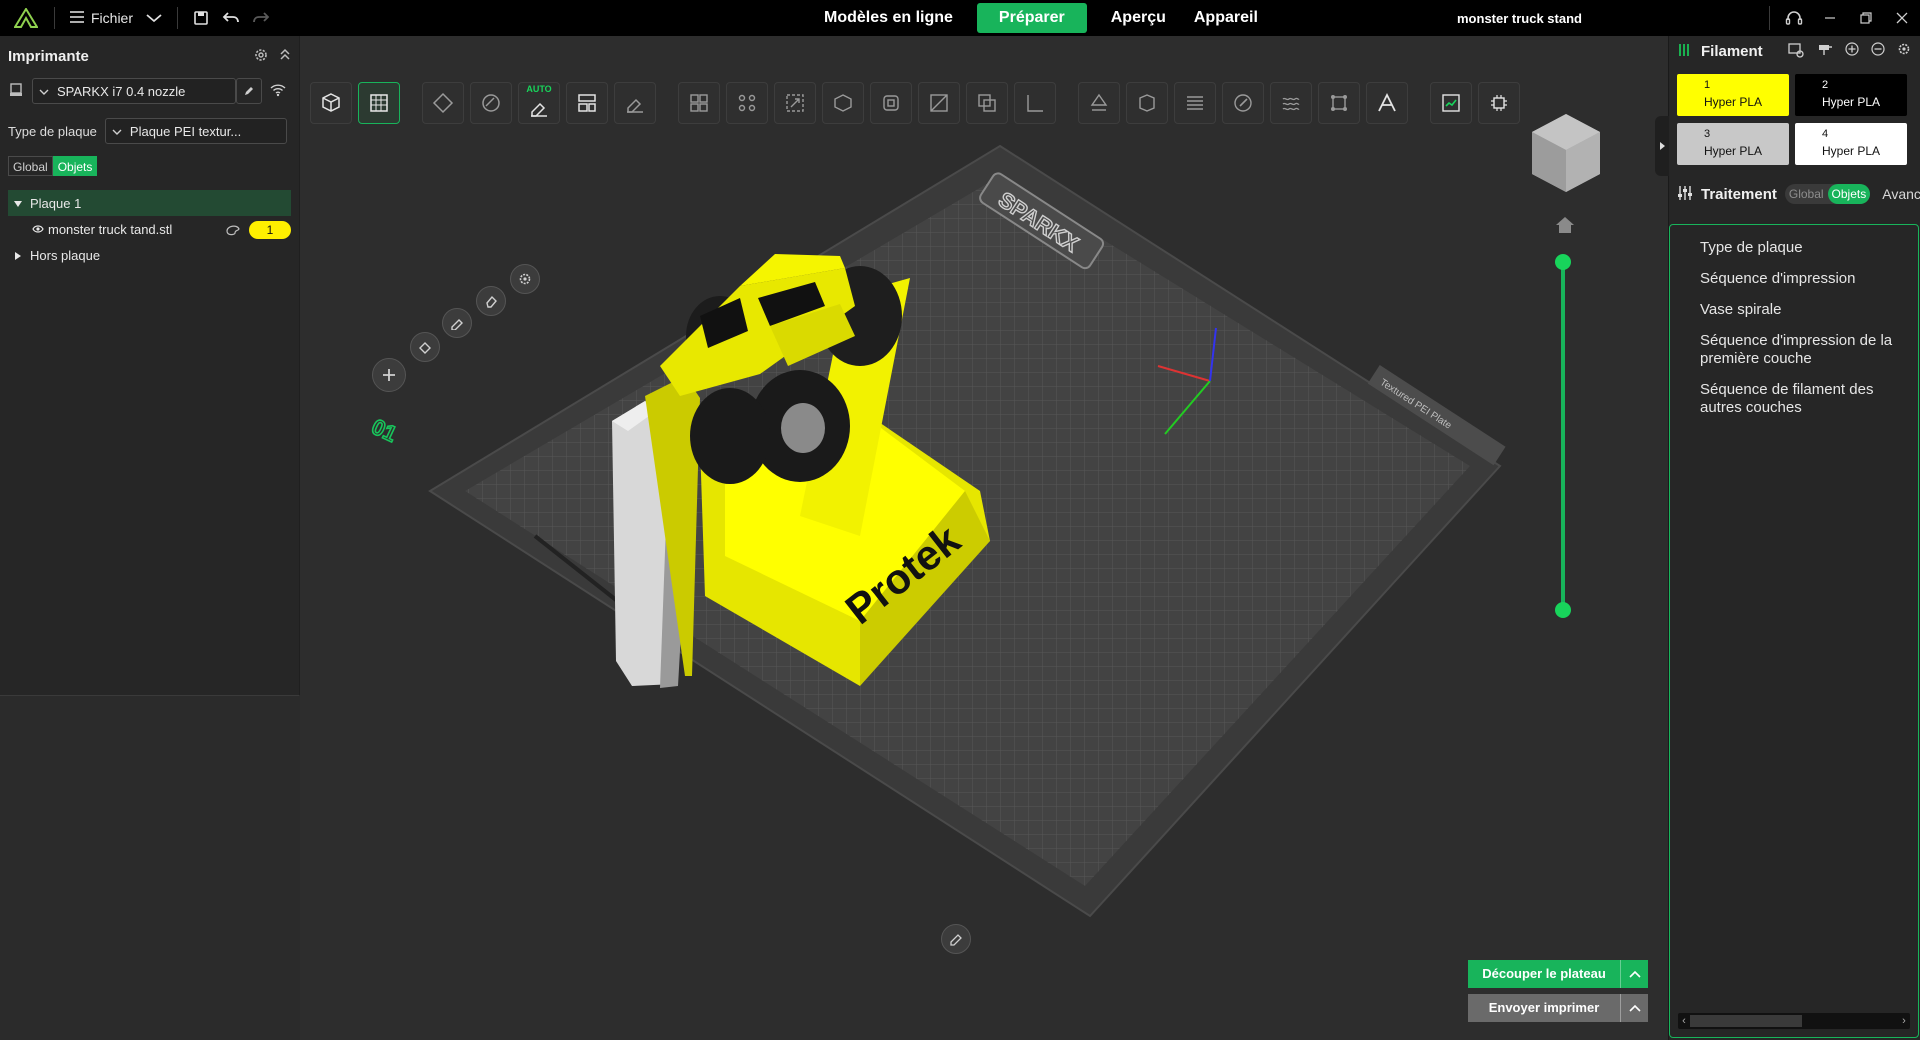 The width and height of the screenshot is (1920, 1040). I want to click on remove-filament-icon, so click(1878, 51).